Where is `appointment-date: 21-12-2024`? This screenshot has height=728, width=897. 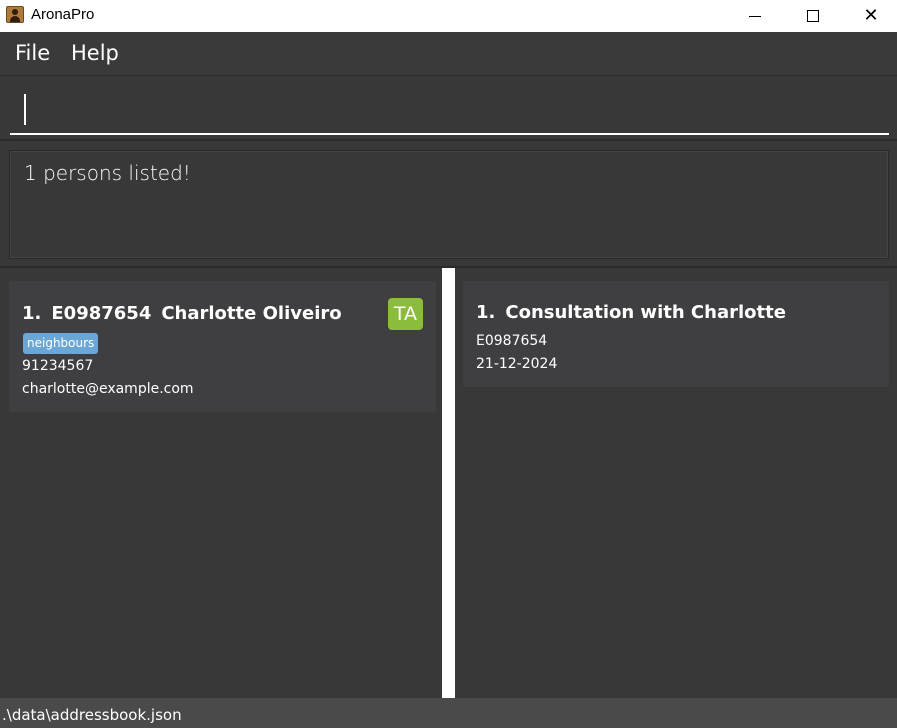
appointment-date: 21-12-2024 is located at coordinates (517, 364).